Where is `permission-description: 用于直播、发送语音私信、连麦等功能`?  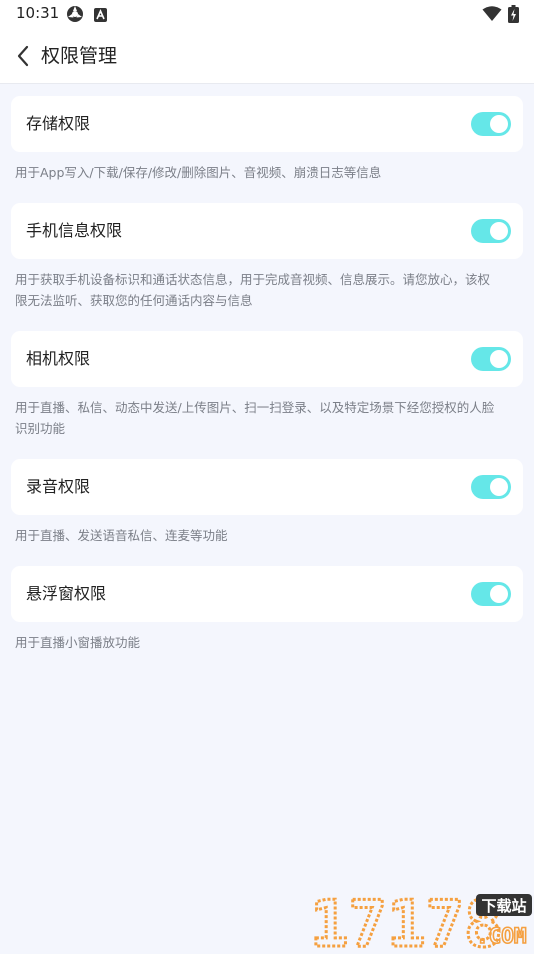 permission-description: 用于直播、发送语音私信、连麦等功能 is located at coordinates (270, 535).